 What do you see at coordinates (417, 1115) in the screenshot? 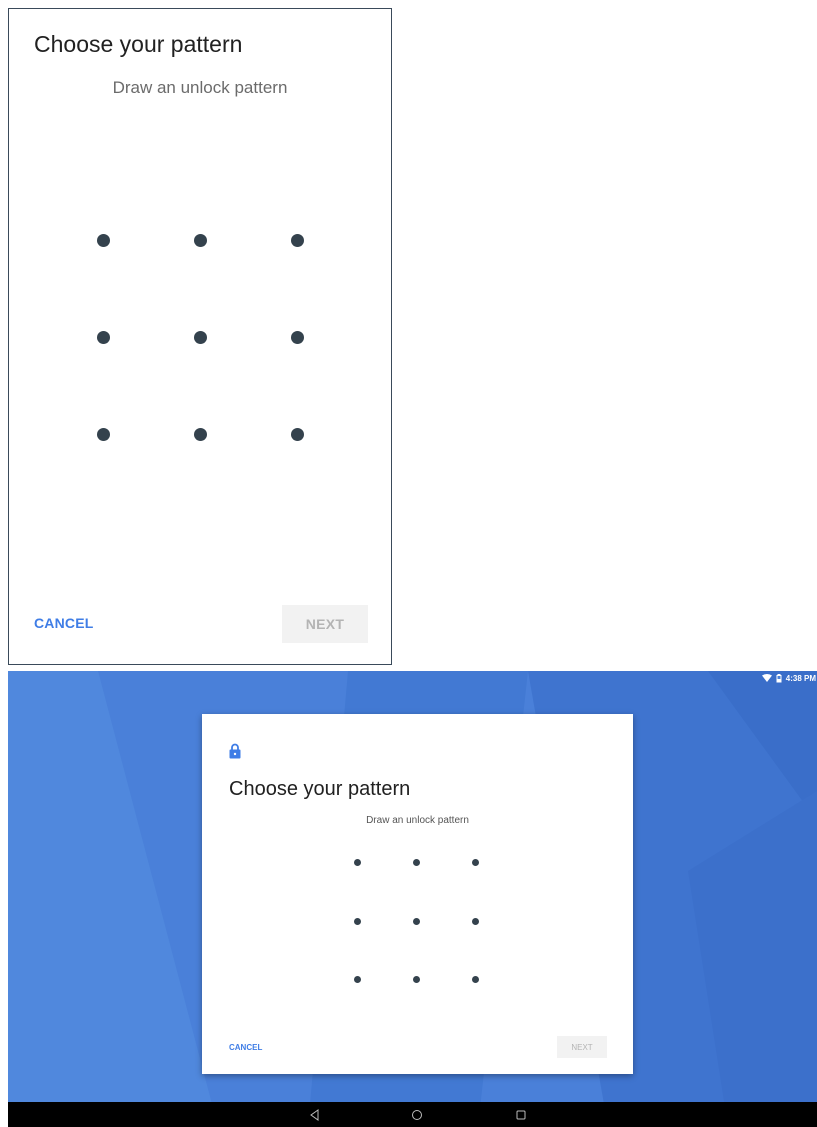
I see `home-icon` at bounding box center [417, 1115].